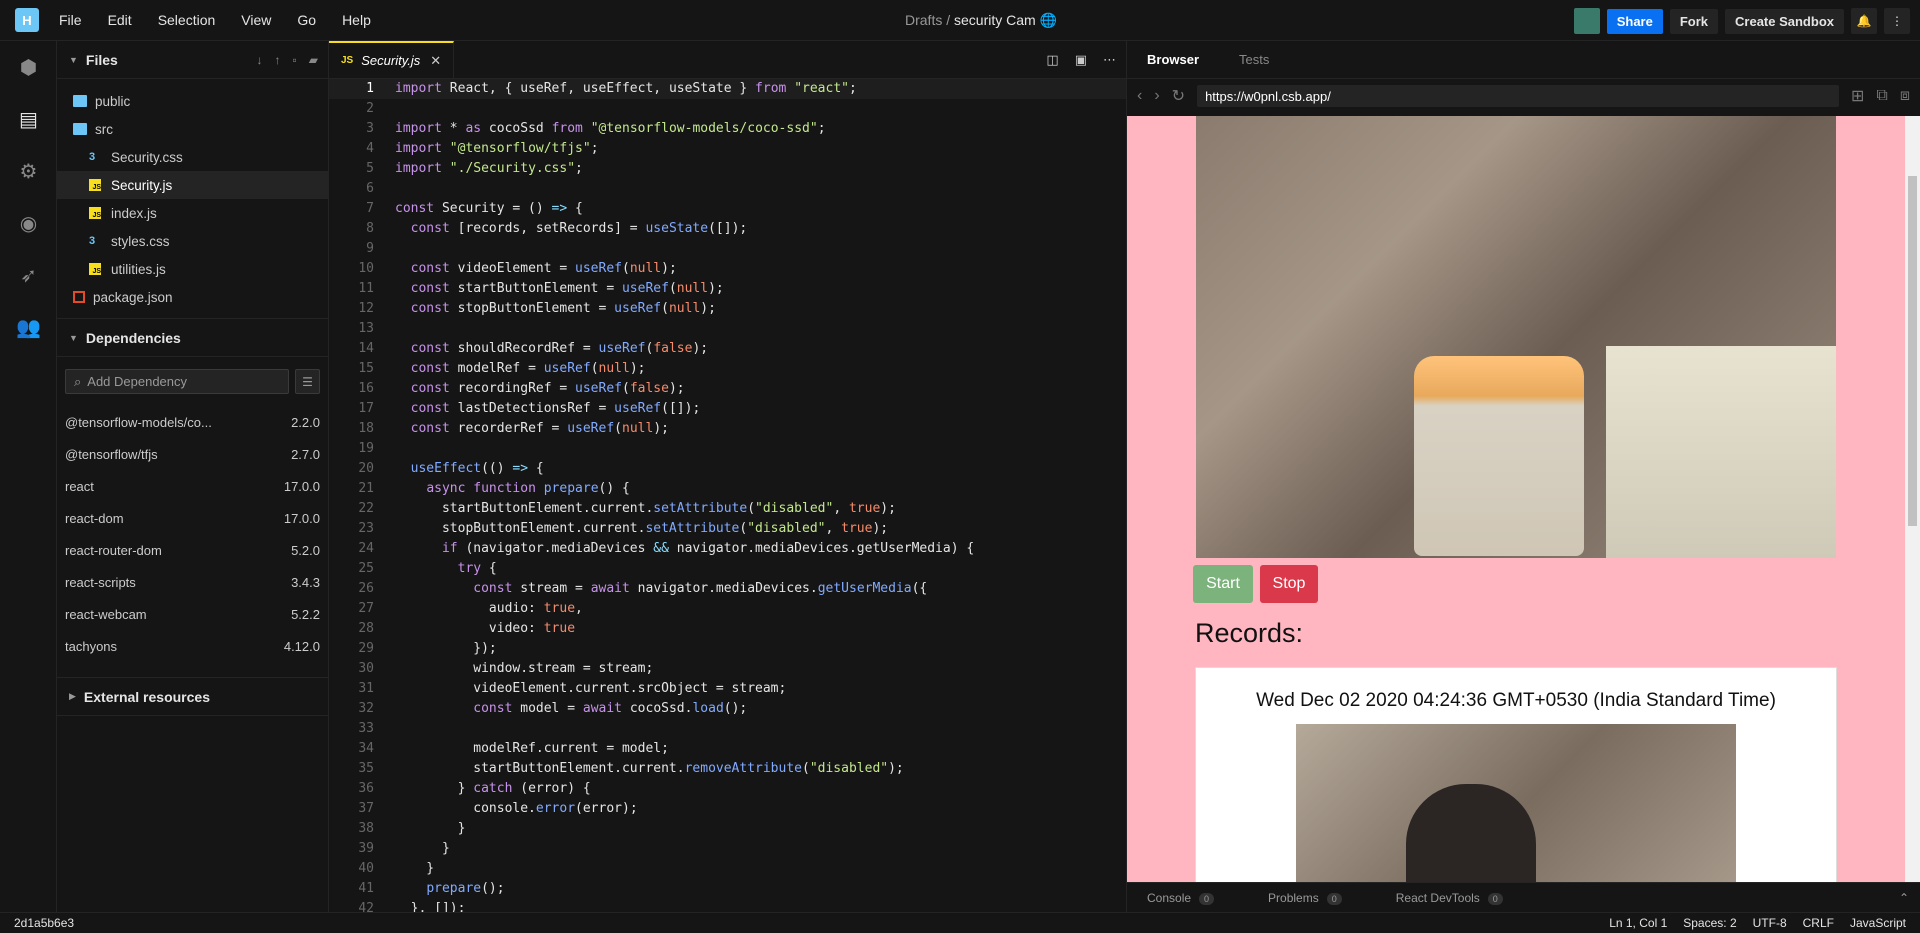 The width and height of the screenshot is (1920, 933). What do you see at coordinates (1784, 21) in the screenshot?
I see `create-sandbox-button: Create Sandbox` at bounding box center [1784, 21].